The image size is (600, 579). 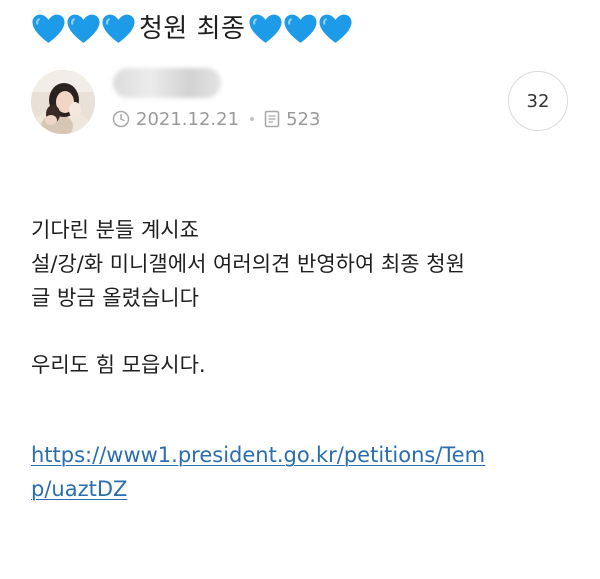 What do you see at coordinates (252, 119) in the screenshot?
I see `meta-separator` at bounding box center [252, 119].